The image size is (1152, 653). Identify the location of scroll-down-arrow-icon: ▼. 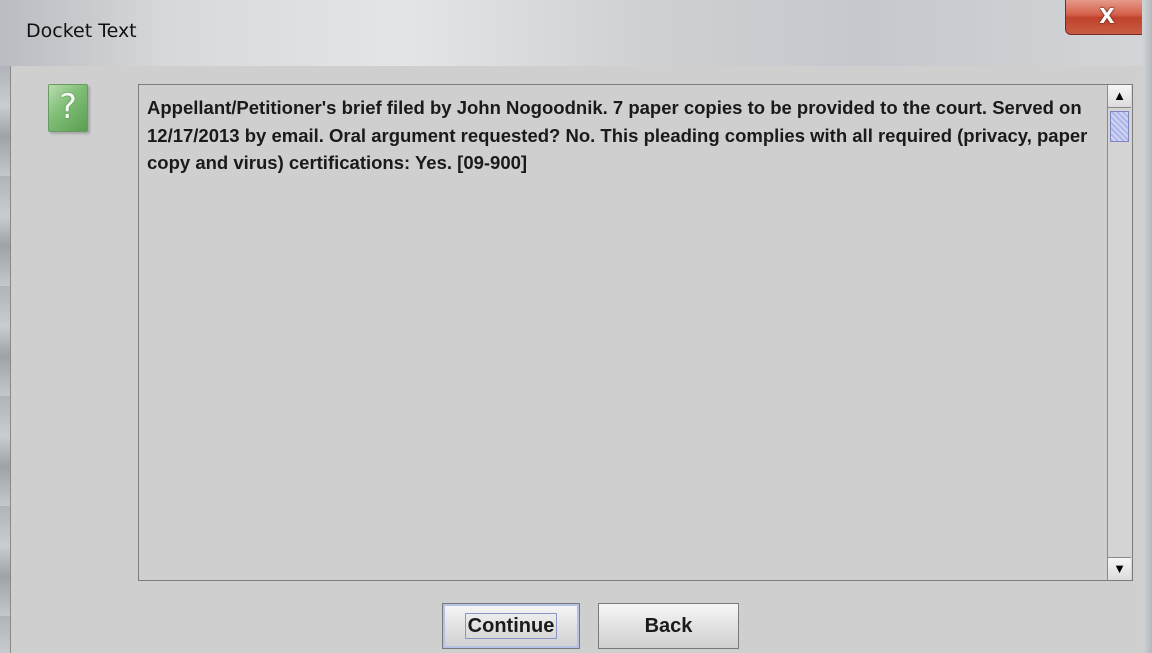
(1119, 568).